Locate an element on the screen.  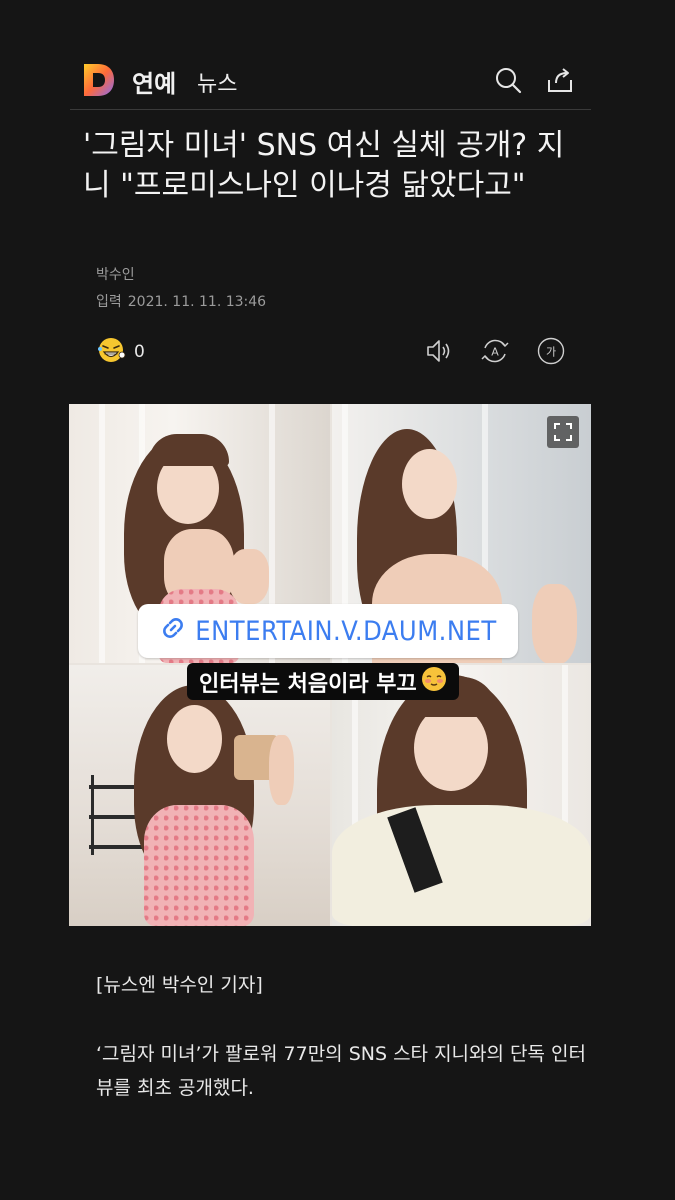
search-icon is located at coordinates (508, 80).